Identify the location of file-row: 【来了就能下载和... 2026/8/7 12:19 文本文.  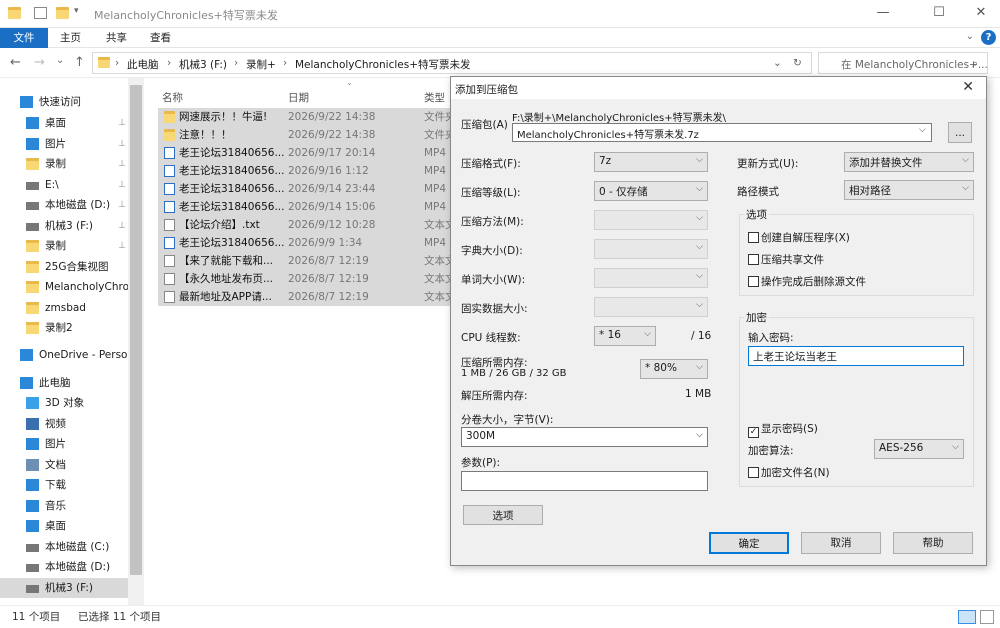
(304, 261).